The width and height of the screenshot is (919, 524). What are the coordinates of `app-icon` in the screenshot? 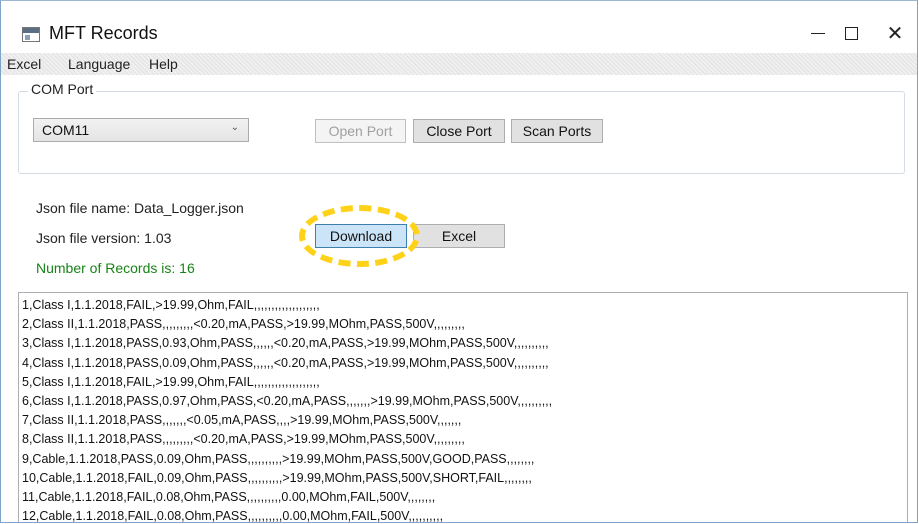 It's located at (31, 34).